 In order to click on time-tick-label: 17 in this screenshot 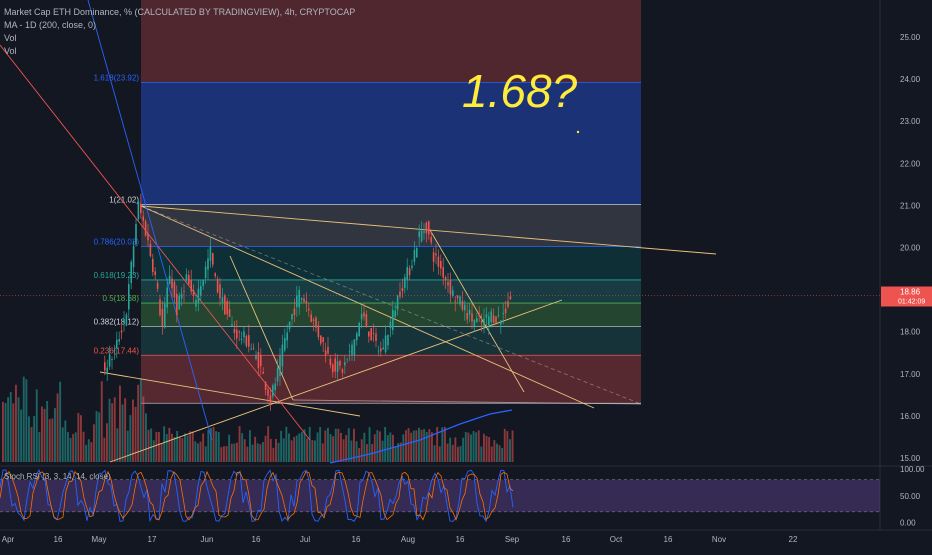, I will do `click(152, 539)`.